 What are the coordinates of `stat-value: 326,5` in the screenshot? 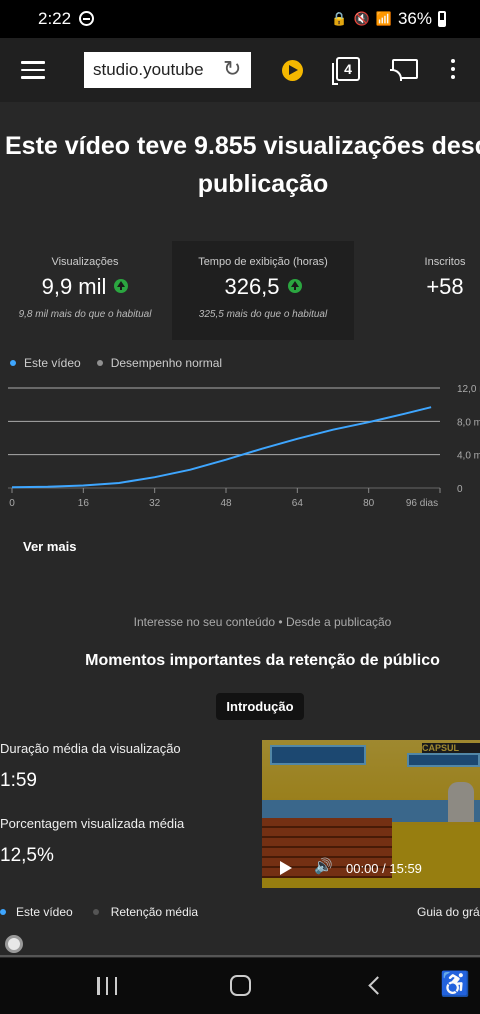 It's located at (263, 287).